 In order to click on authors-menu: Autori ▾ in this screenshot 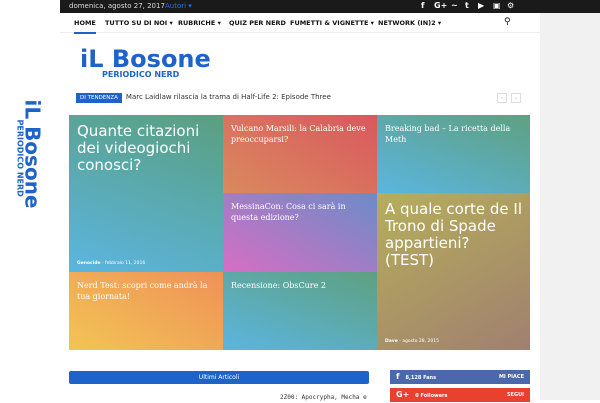, I will do `click(178, 6)`.